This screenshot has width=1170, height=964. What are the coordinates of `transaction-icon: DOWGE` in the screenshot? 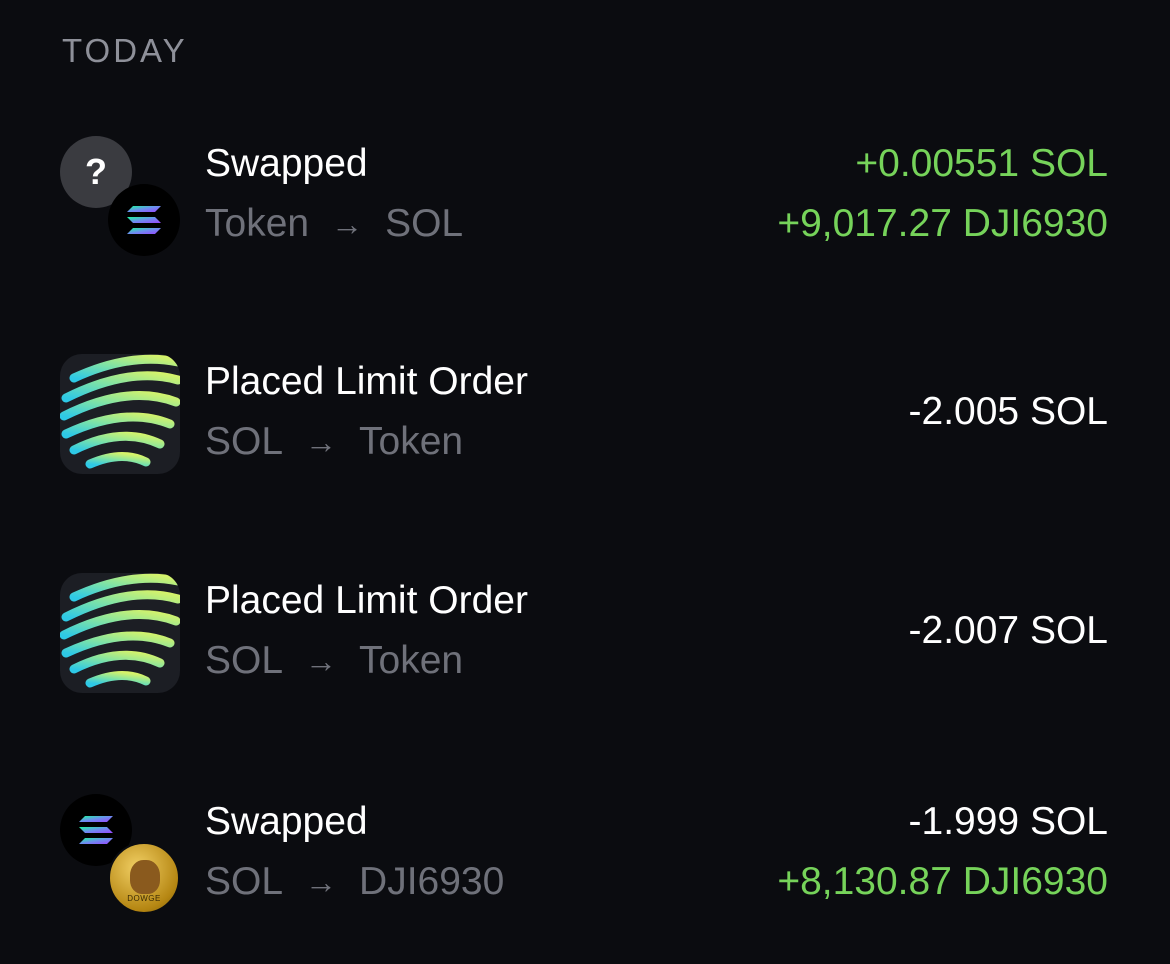 It's located at (120, 854).